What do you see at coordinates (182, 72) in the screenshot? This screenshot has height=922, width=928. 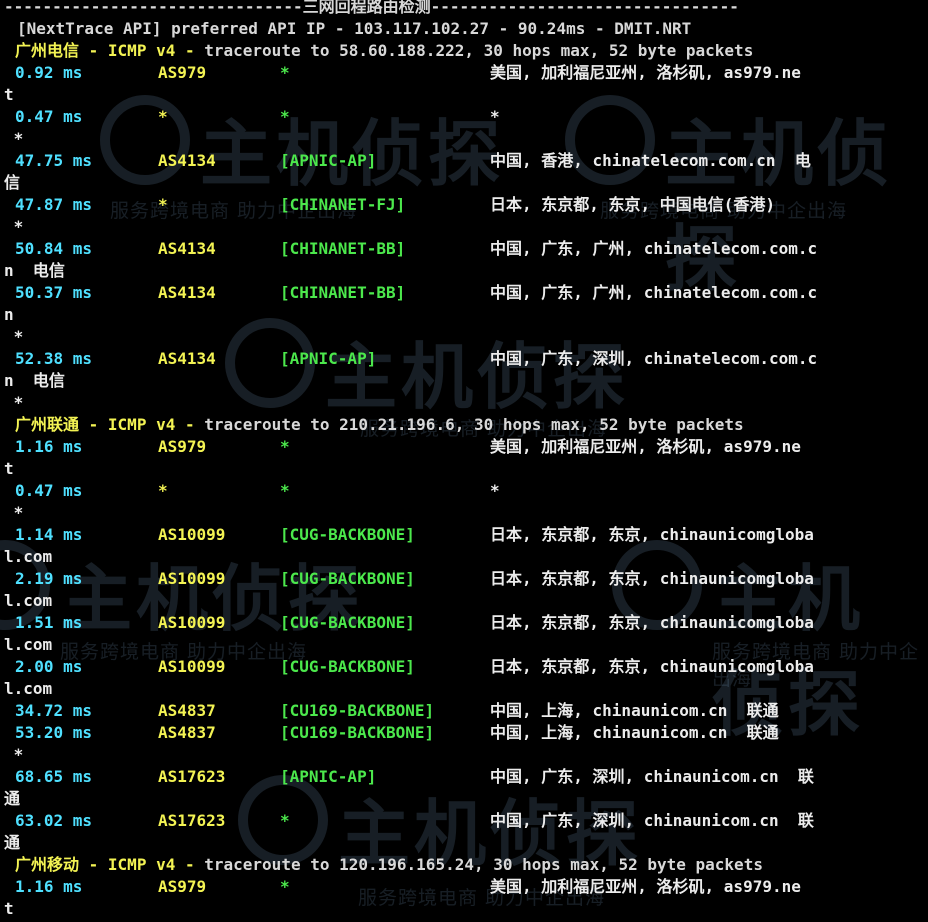 I see `hop-asn: AS979` at bounding box center [182, 72].